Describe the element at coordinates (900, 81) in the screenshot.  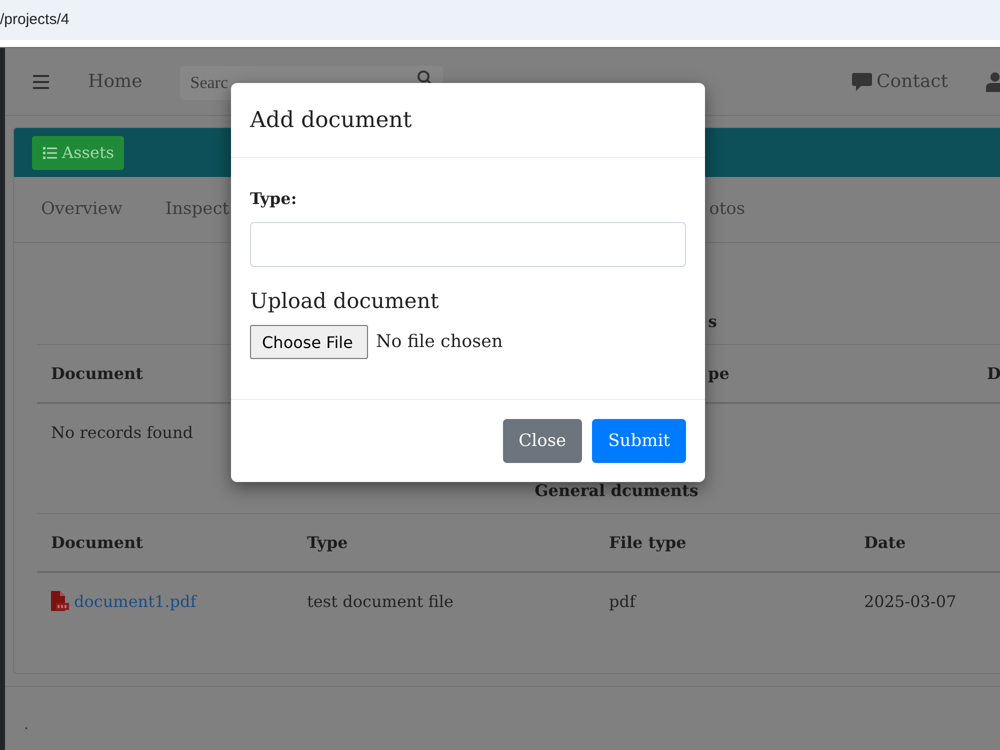
I see `contact-link: Contact` at that location.